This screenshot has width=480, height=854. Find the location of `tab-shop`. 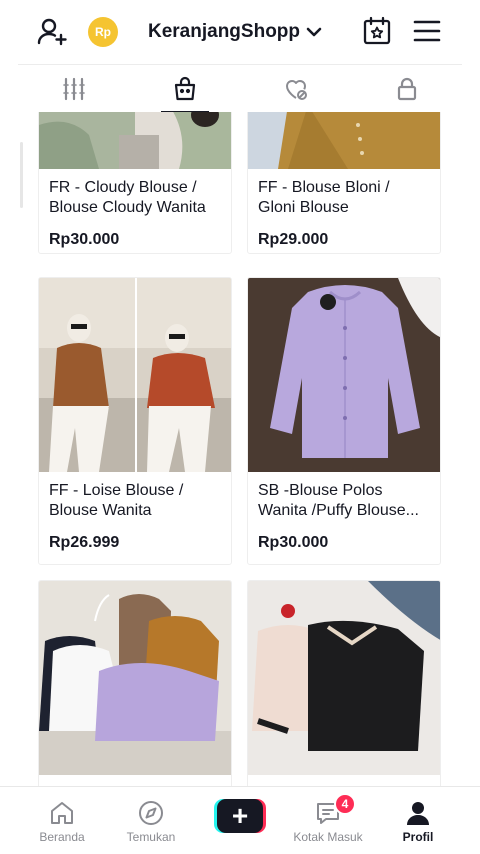

tab-shop is located at coordinates (184, 89).